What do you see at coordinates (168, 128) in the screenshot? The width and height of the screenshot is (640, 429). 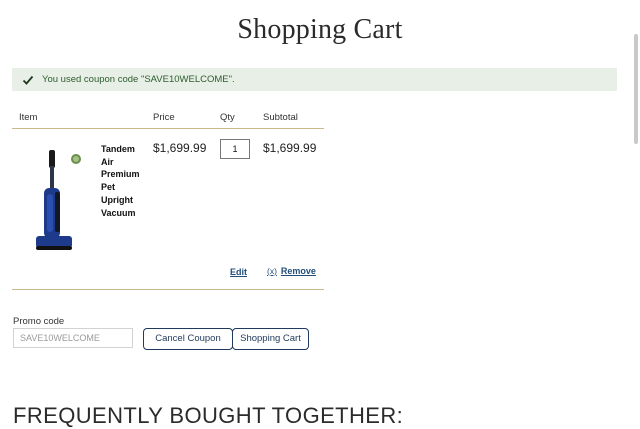 I see `header-divider` at bounding box center [168, 128].